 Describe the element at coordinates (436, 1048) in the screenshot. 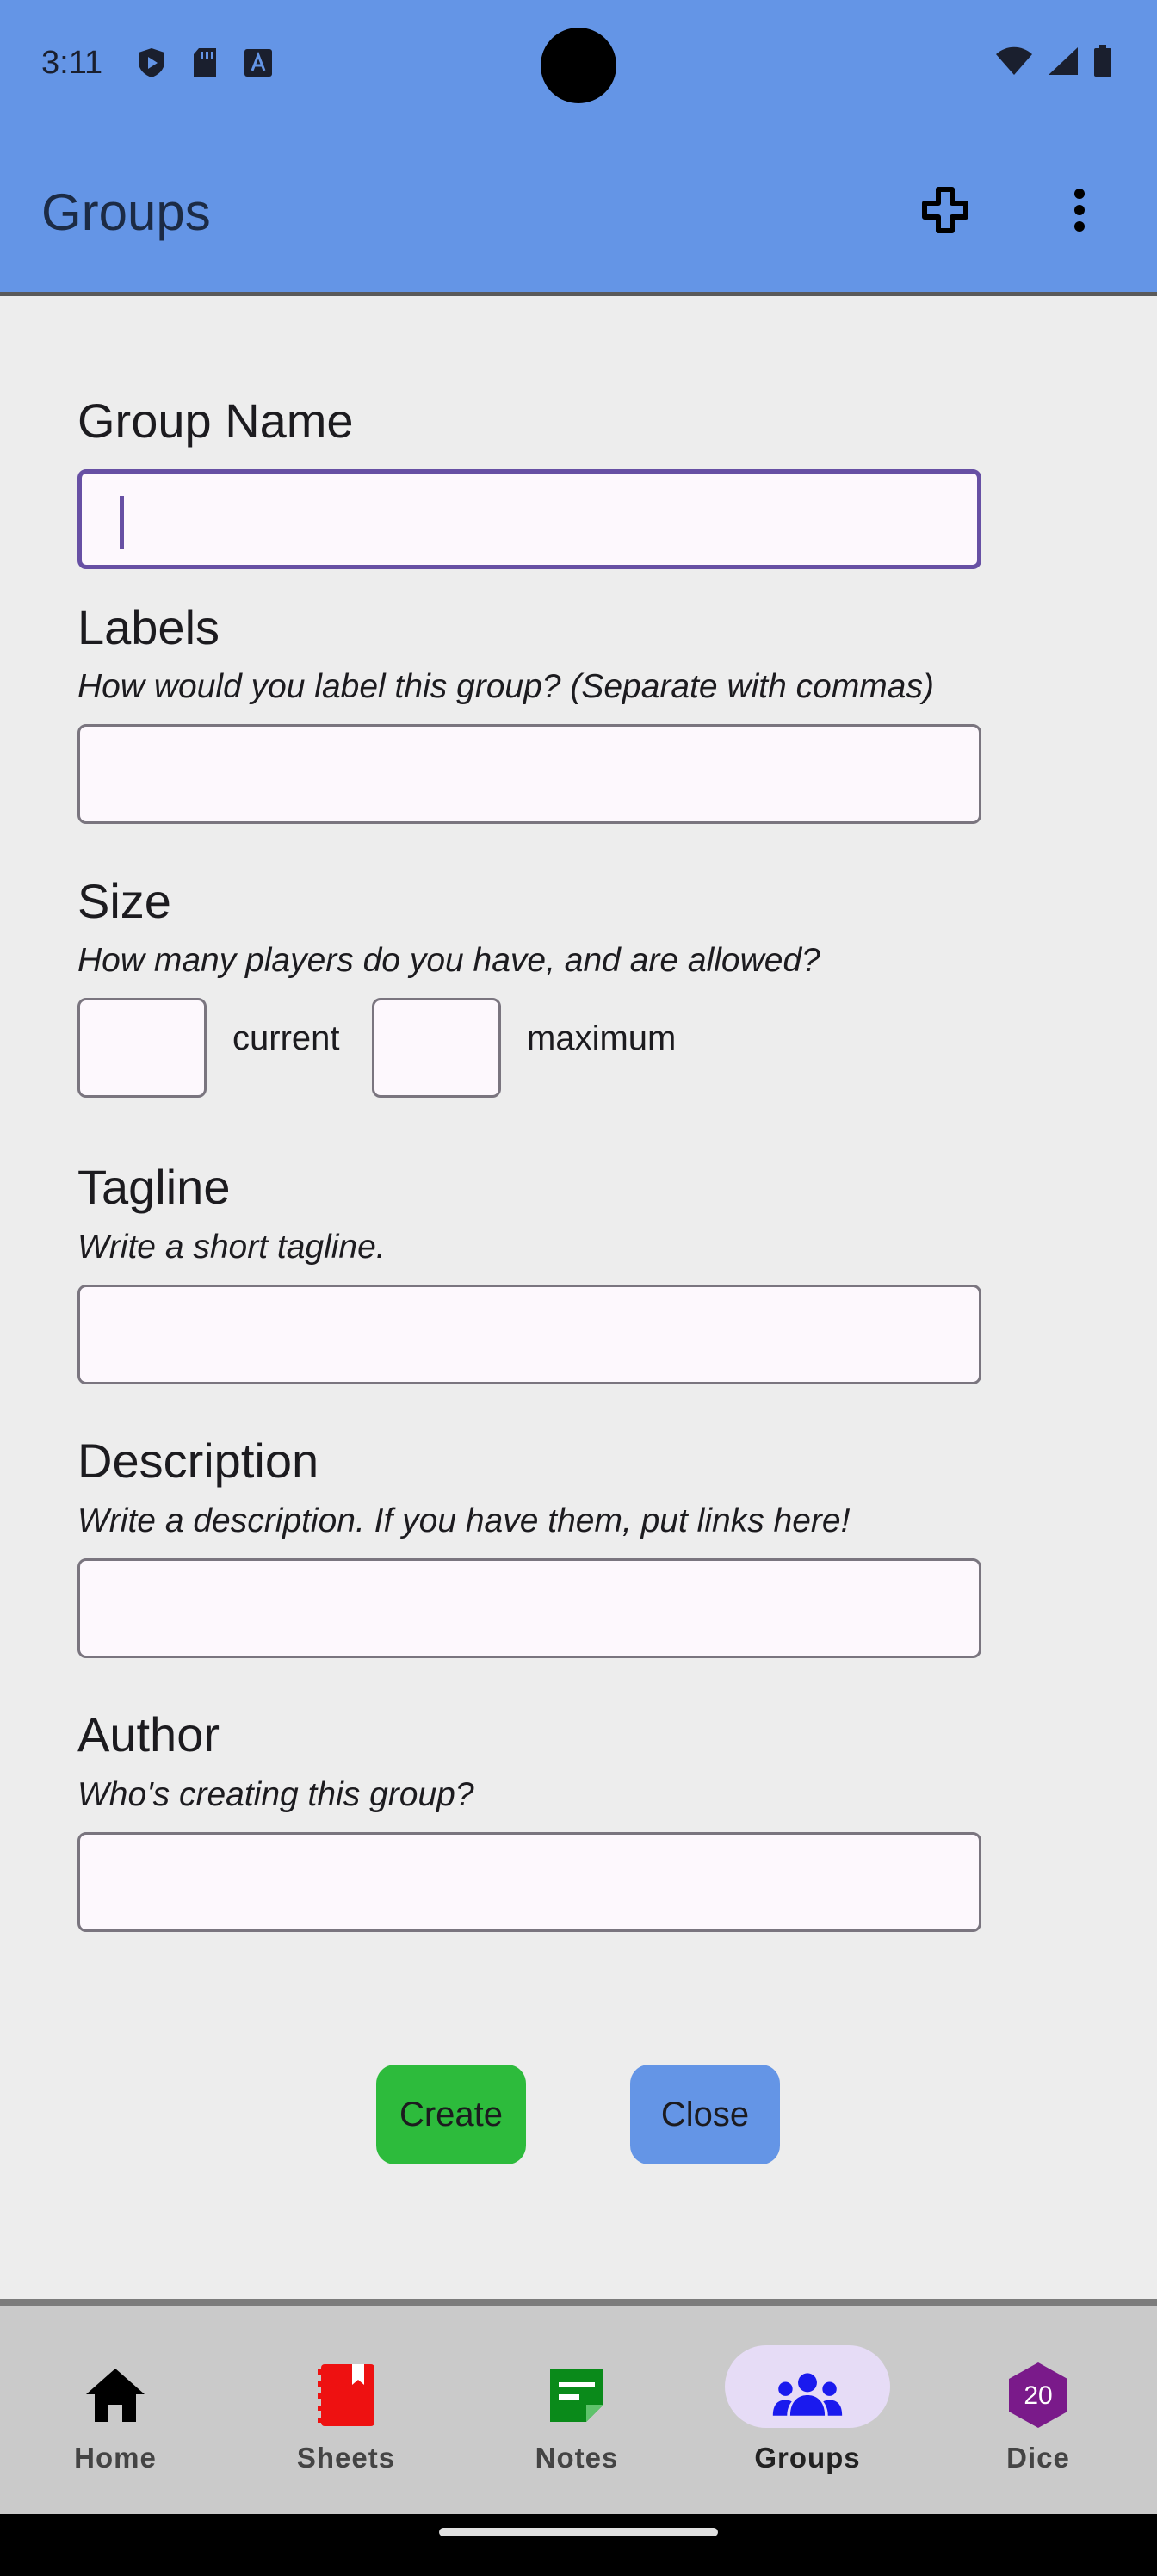

I see `size-maximum-input` at that location.